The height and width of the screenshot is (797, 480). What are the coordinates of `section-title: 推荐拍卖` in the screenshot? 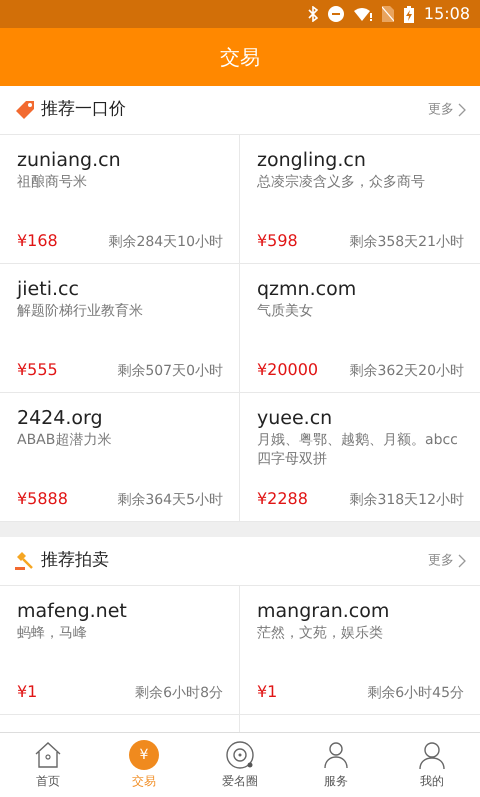 It's located at (75, 560).